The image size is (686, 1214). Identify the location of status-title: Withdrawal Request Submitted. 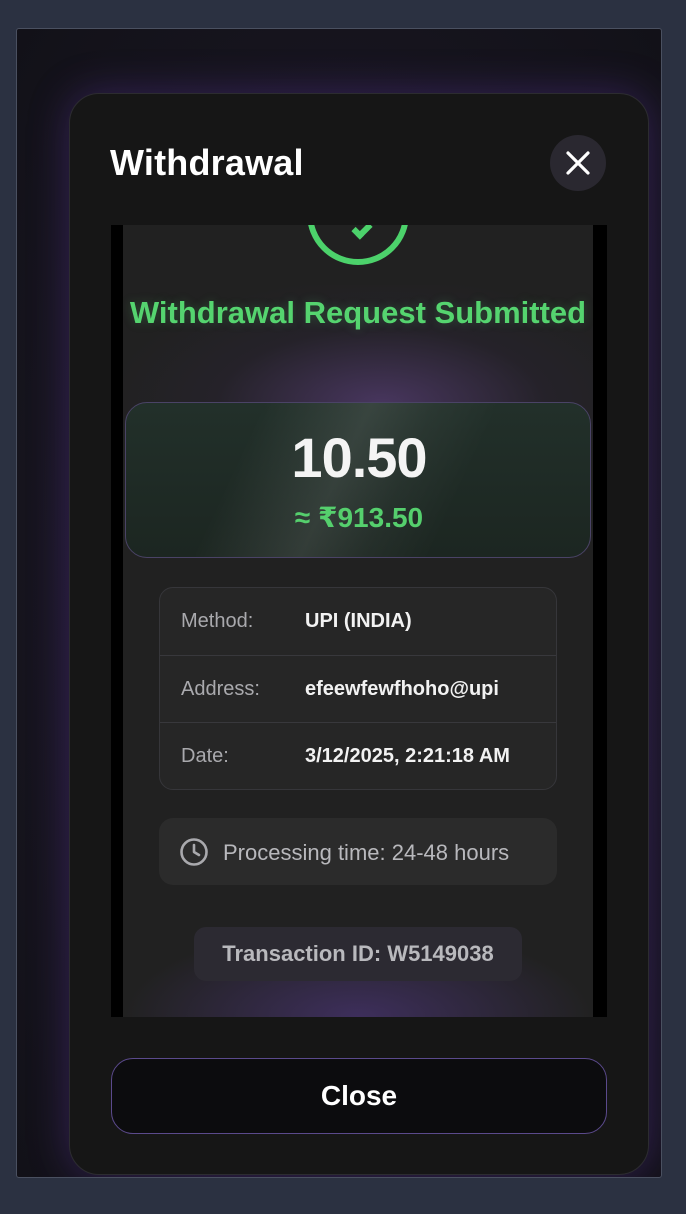
(358, 312).